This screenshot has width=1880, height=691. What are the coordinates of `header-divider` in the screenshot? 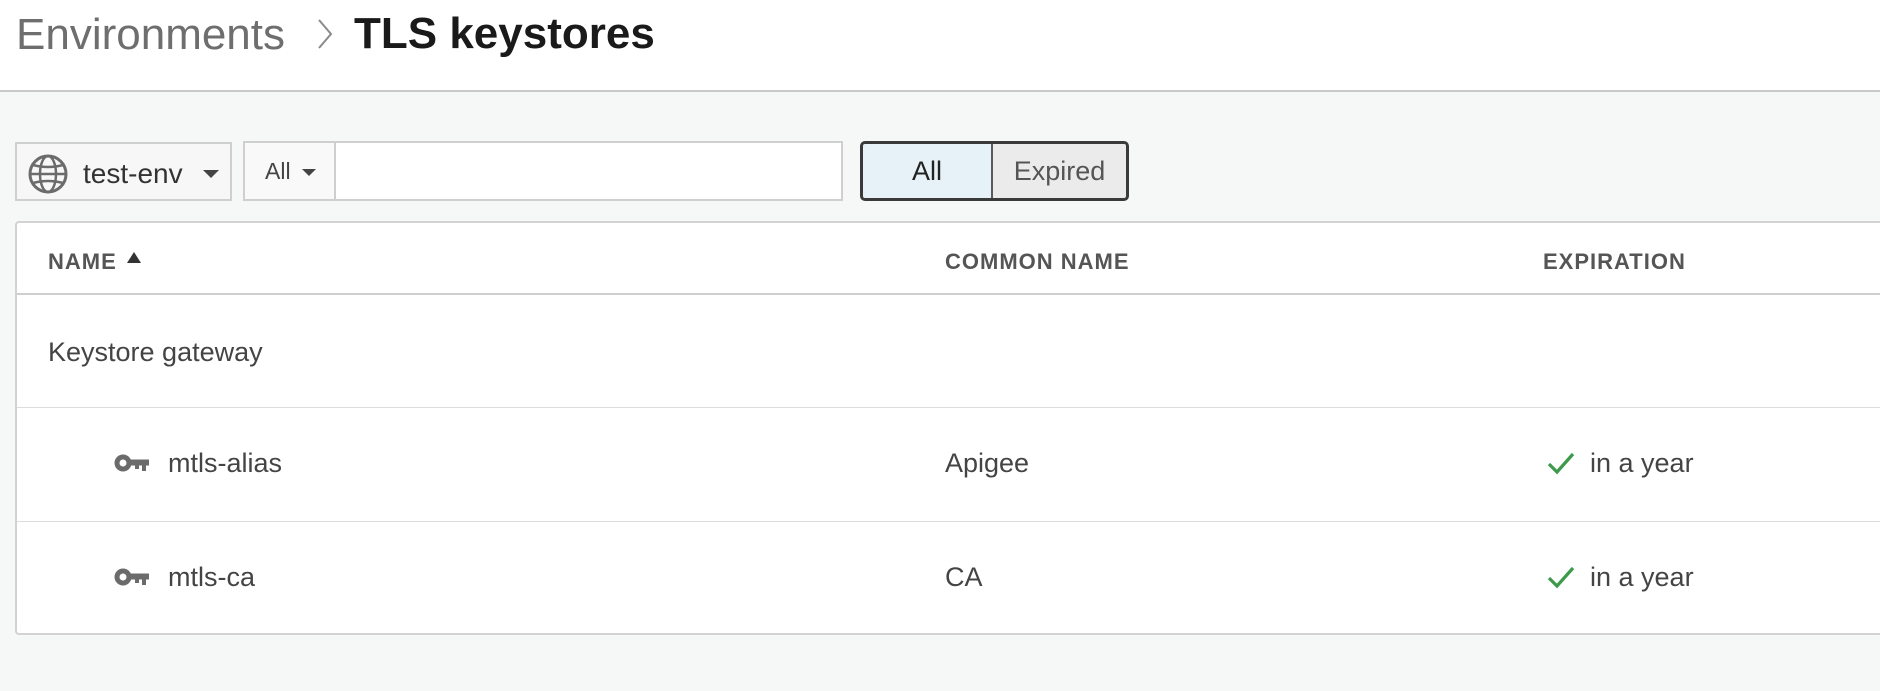 It's located at (948, 294).